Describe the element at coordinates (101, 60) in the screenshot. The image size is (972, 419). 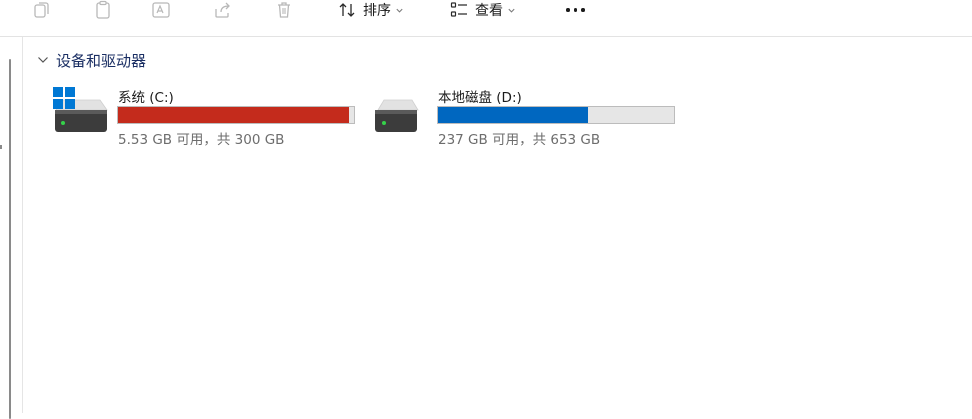
I see `group-title: 设备和驱动器` at that location.